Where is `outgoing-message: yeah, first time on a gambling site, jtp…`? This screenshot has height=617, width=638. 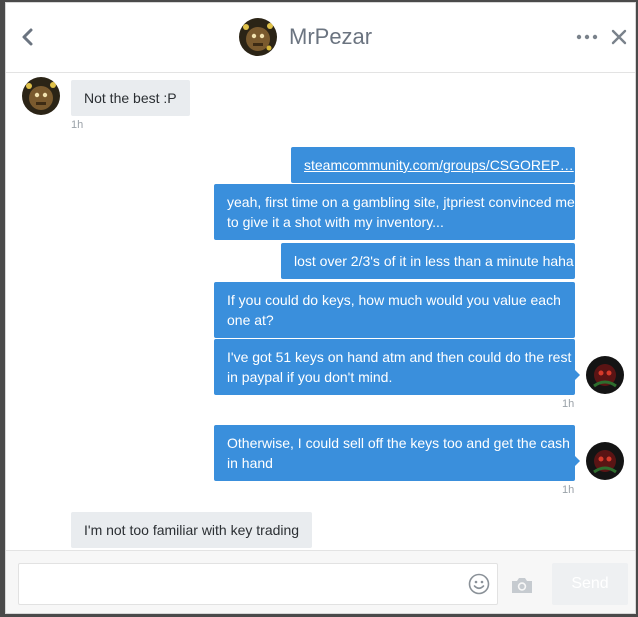
outgoing-message: yeah, first time on a gambling site, jtp… is located at coordinates (394, 212).